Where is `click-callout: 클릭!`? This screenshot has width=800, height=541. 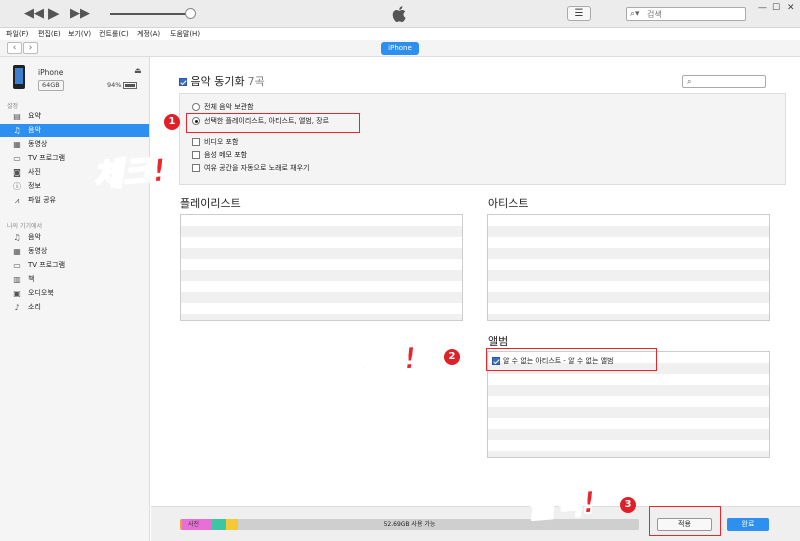
click-callout: 클릭! is located at coordinates (561, 505).